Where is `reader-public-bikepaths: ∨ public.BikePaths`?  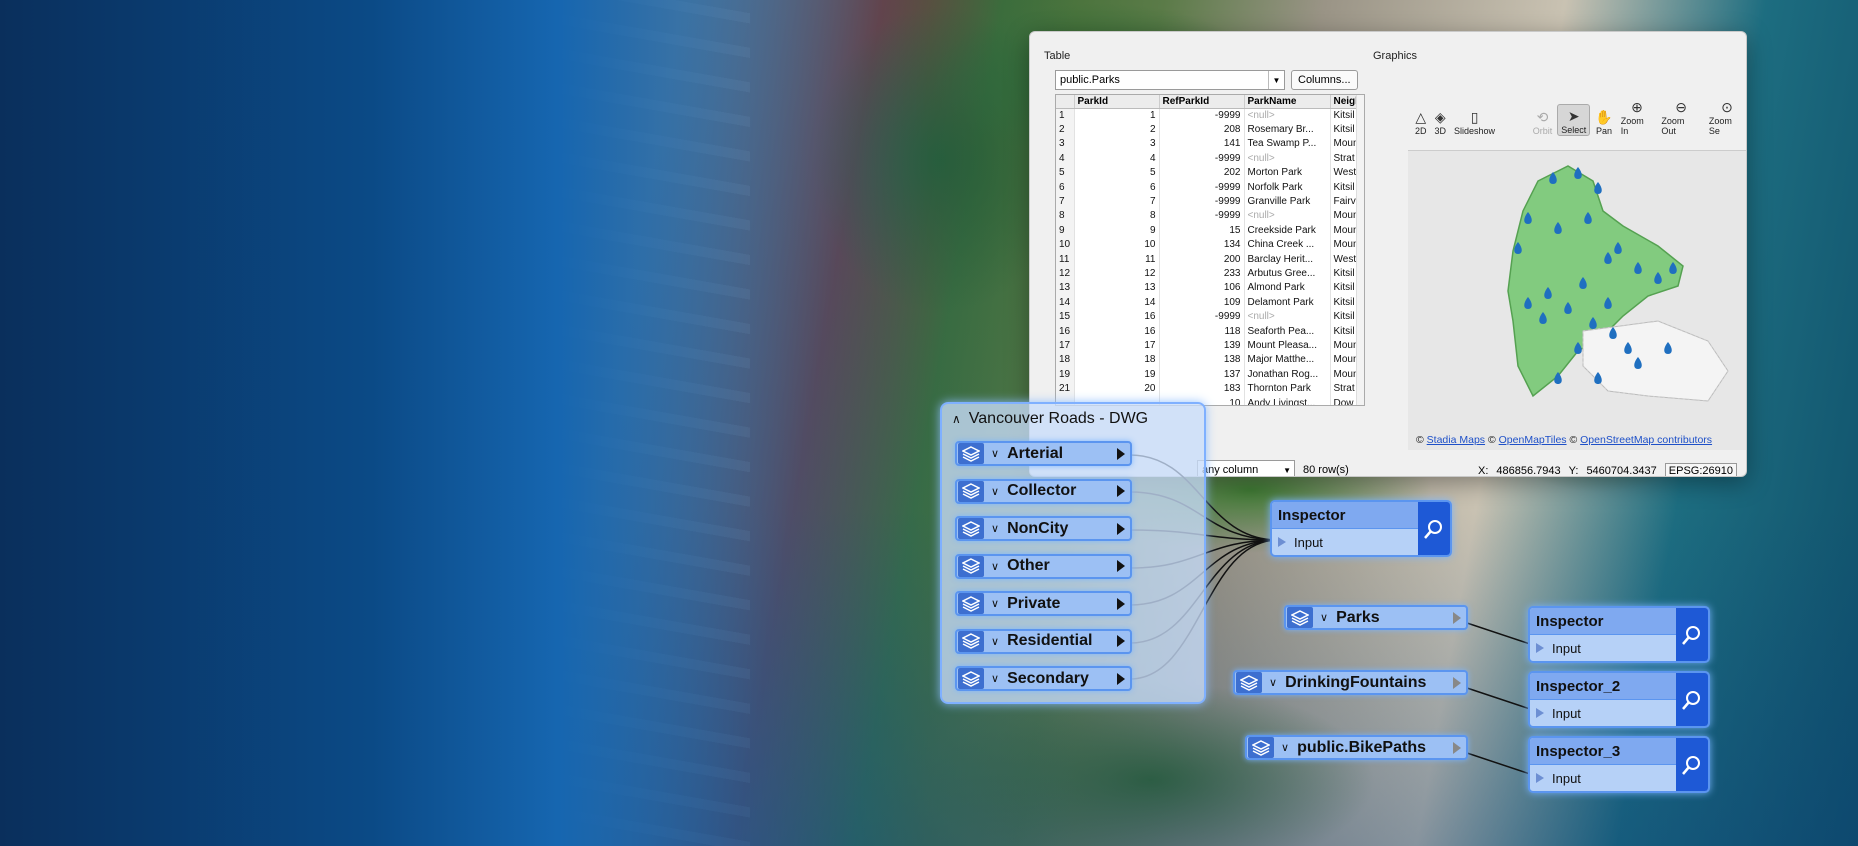 reader-public-bikepaths: ∨ public.BikePaths is located at coordinates (1356, 747).